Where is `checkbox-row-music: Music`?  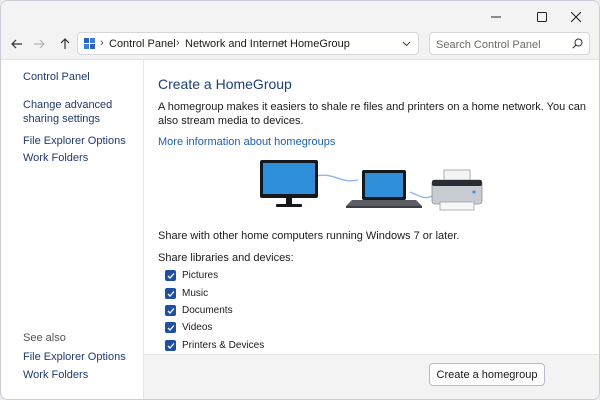
checkbox-row-music: Music is located at coordinates (186, 293).